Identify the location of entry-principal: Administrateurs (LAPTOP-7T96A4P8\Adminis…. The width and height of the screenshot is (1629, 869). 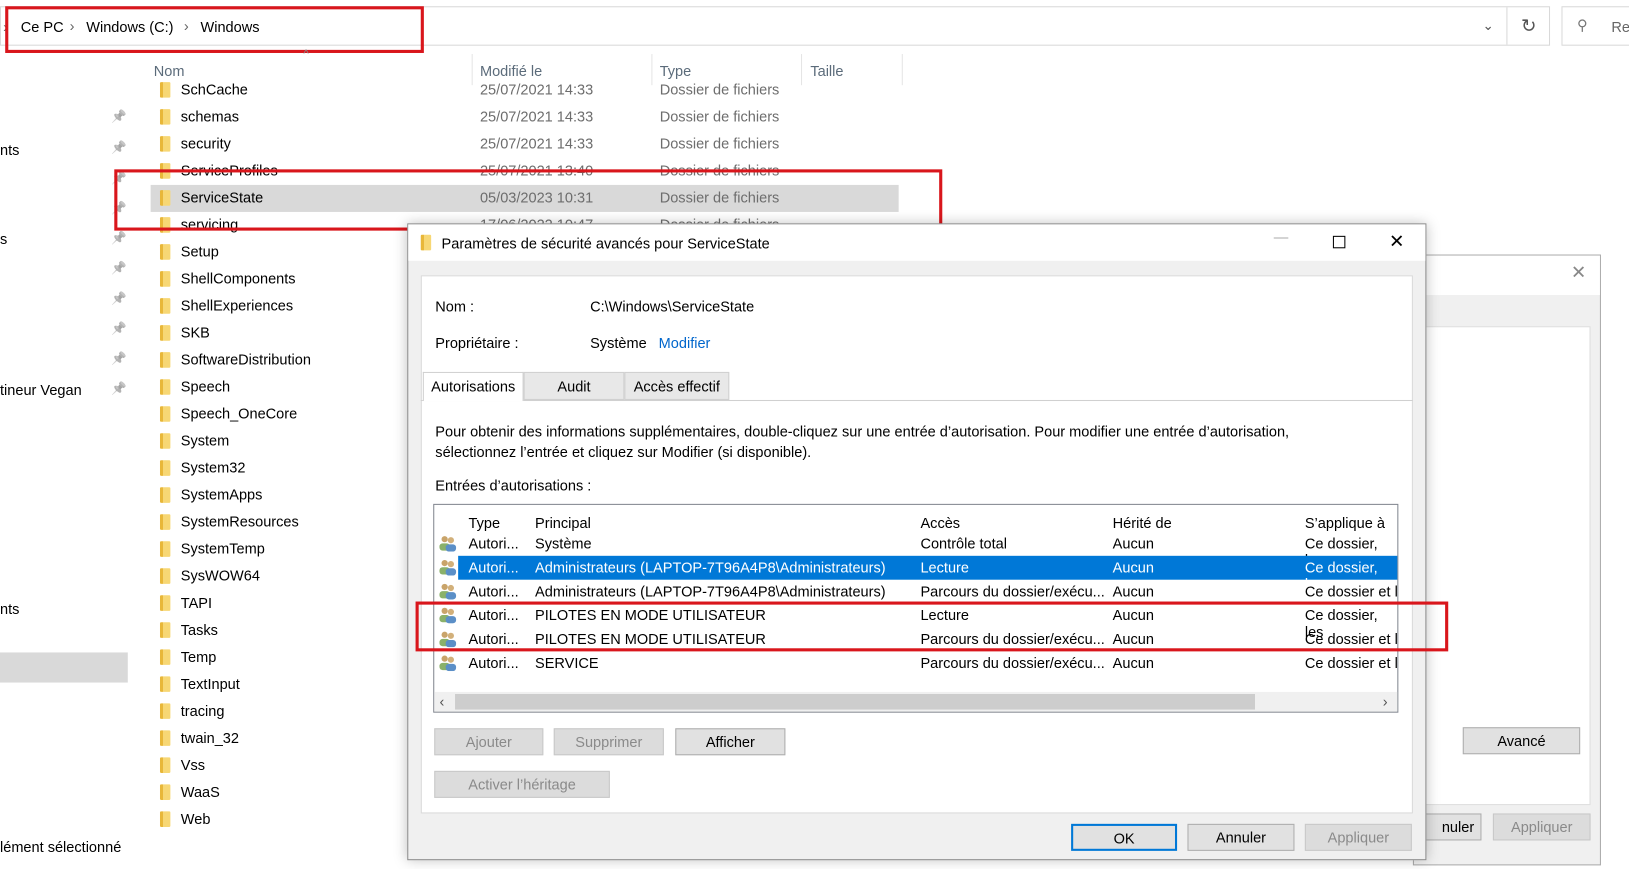
(710, 591).